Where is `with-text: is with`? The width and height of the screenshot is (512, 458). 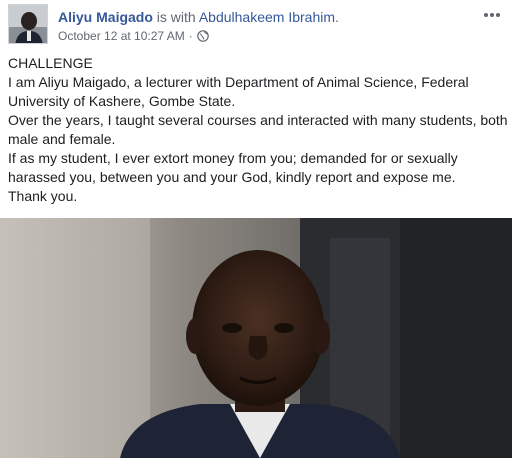
with-text: is with is located at coordinates (176, 17).